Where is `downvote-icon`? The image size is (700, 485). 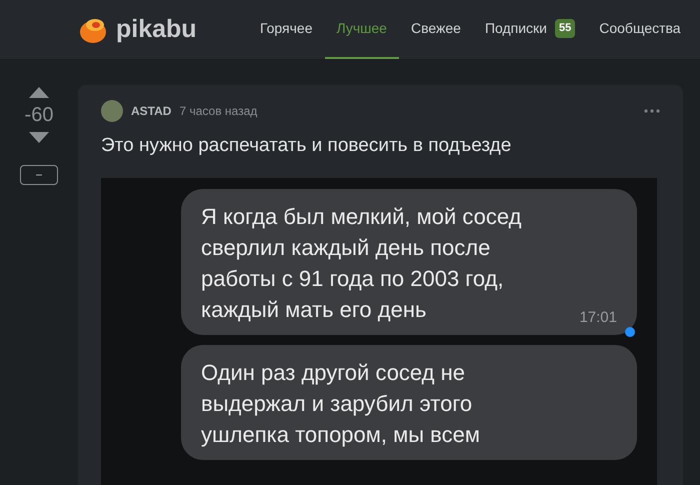
downvote-icon is located at coordinates (39, 137).